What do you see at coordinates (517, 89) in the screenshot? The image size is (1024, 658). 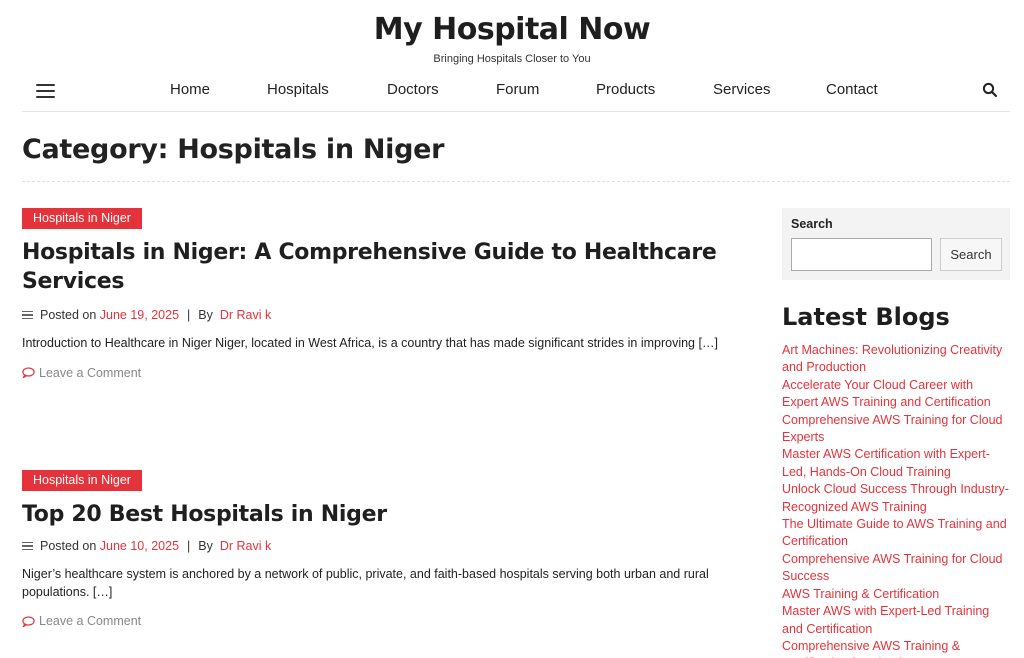 I see `nav-item-forum: Forum` at bounding box center [517, 89].